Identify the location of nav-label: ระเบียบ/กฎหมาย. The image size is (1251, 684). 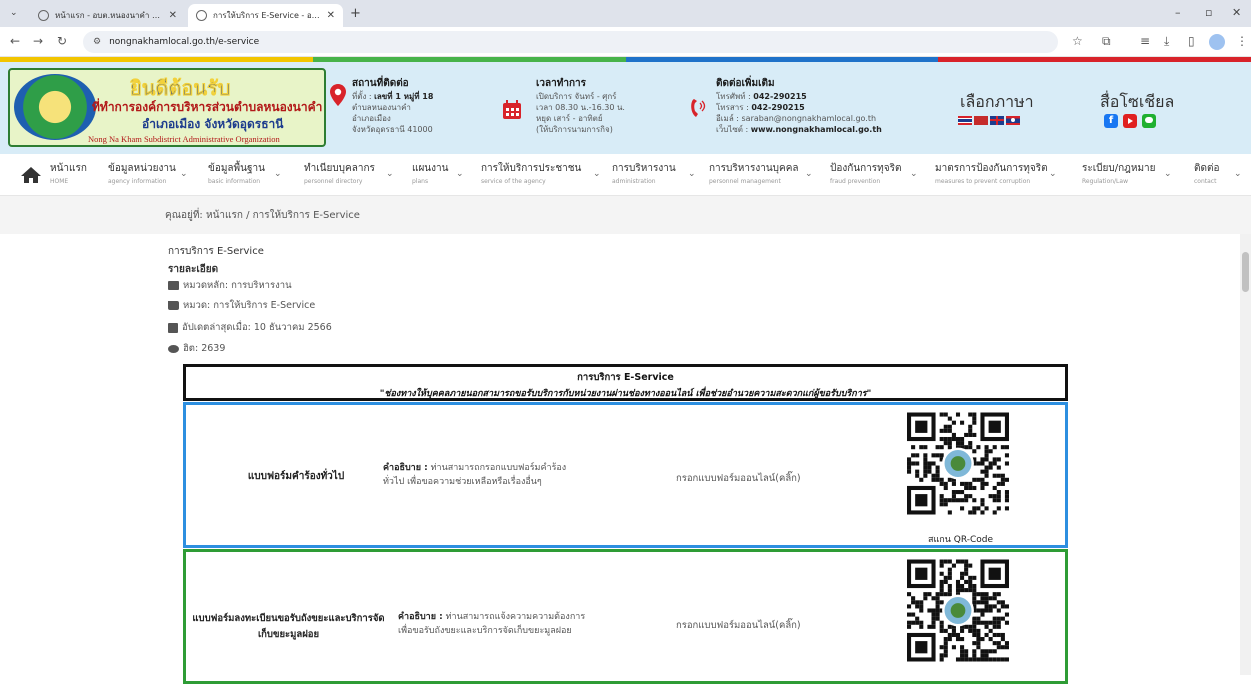
(1119, 168).